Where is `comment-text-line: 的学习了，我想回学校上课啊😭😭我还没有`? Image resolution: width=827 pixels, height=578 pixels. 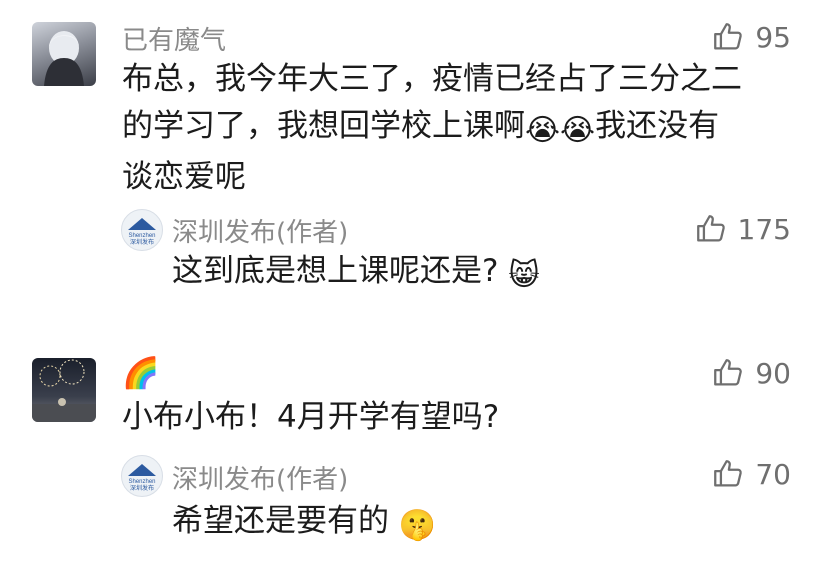
comment-text-line: 的学习了，我想回学校上课啊😭😭我还没有 is located at coordinates (421, 128).